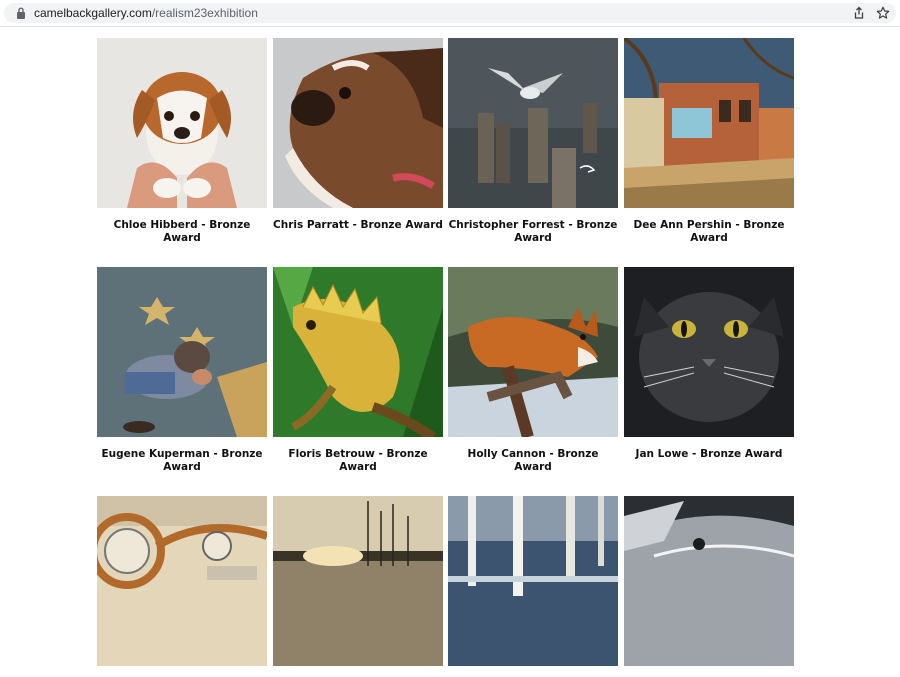 This screenshot has width=900, height=677. What do you see at coordinates (93, 13) in the screenshot?
I see `url-domain: camelbackgallery.com` at bounding box center [93, 13].